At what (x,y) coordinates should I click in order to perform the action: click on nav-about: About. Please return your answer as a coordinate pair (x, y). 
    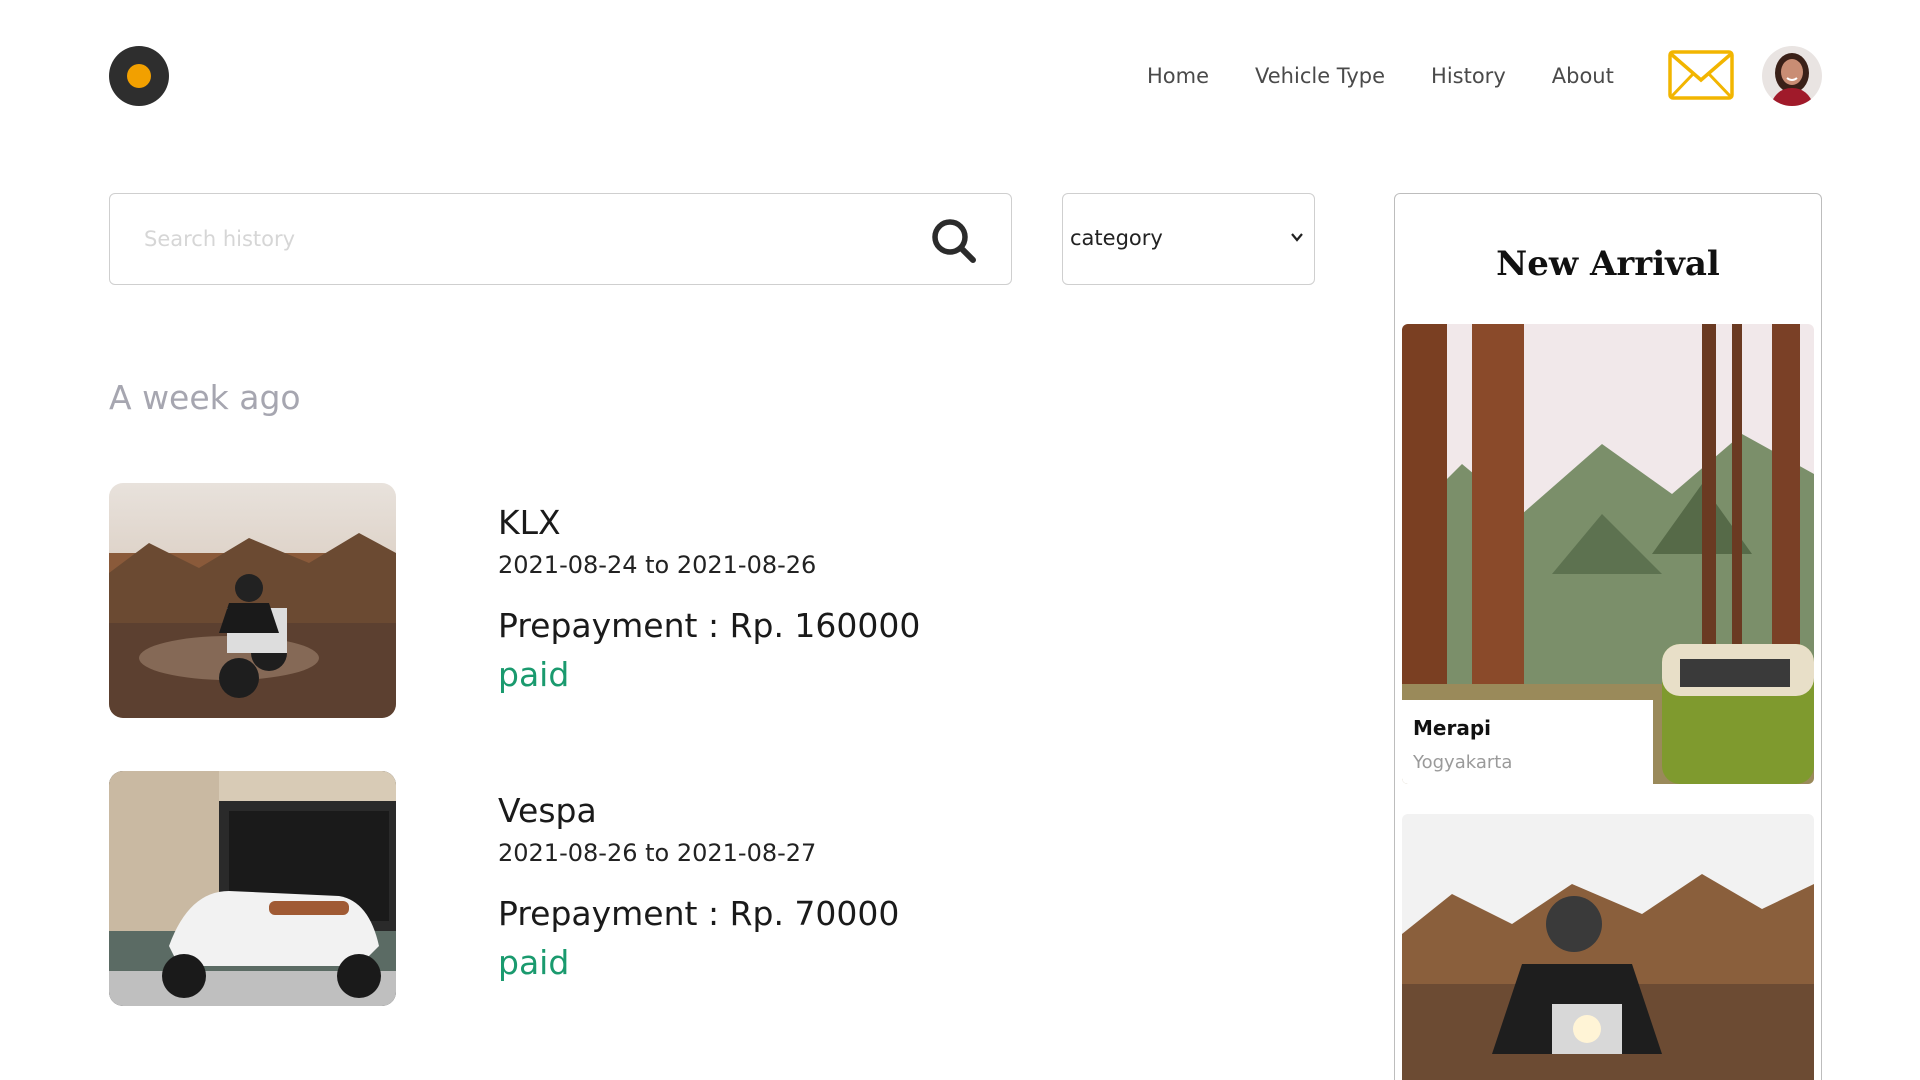
    Looking at the image, I should click on (1583, 76).